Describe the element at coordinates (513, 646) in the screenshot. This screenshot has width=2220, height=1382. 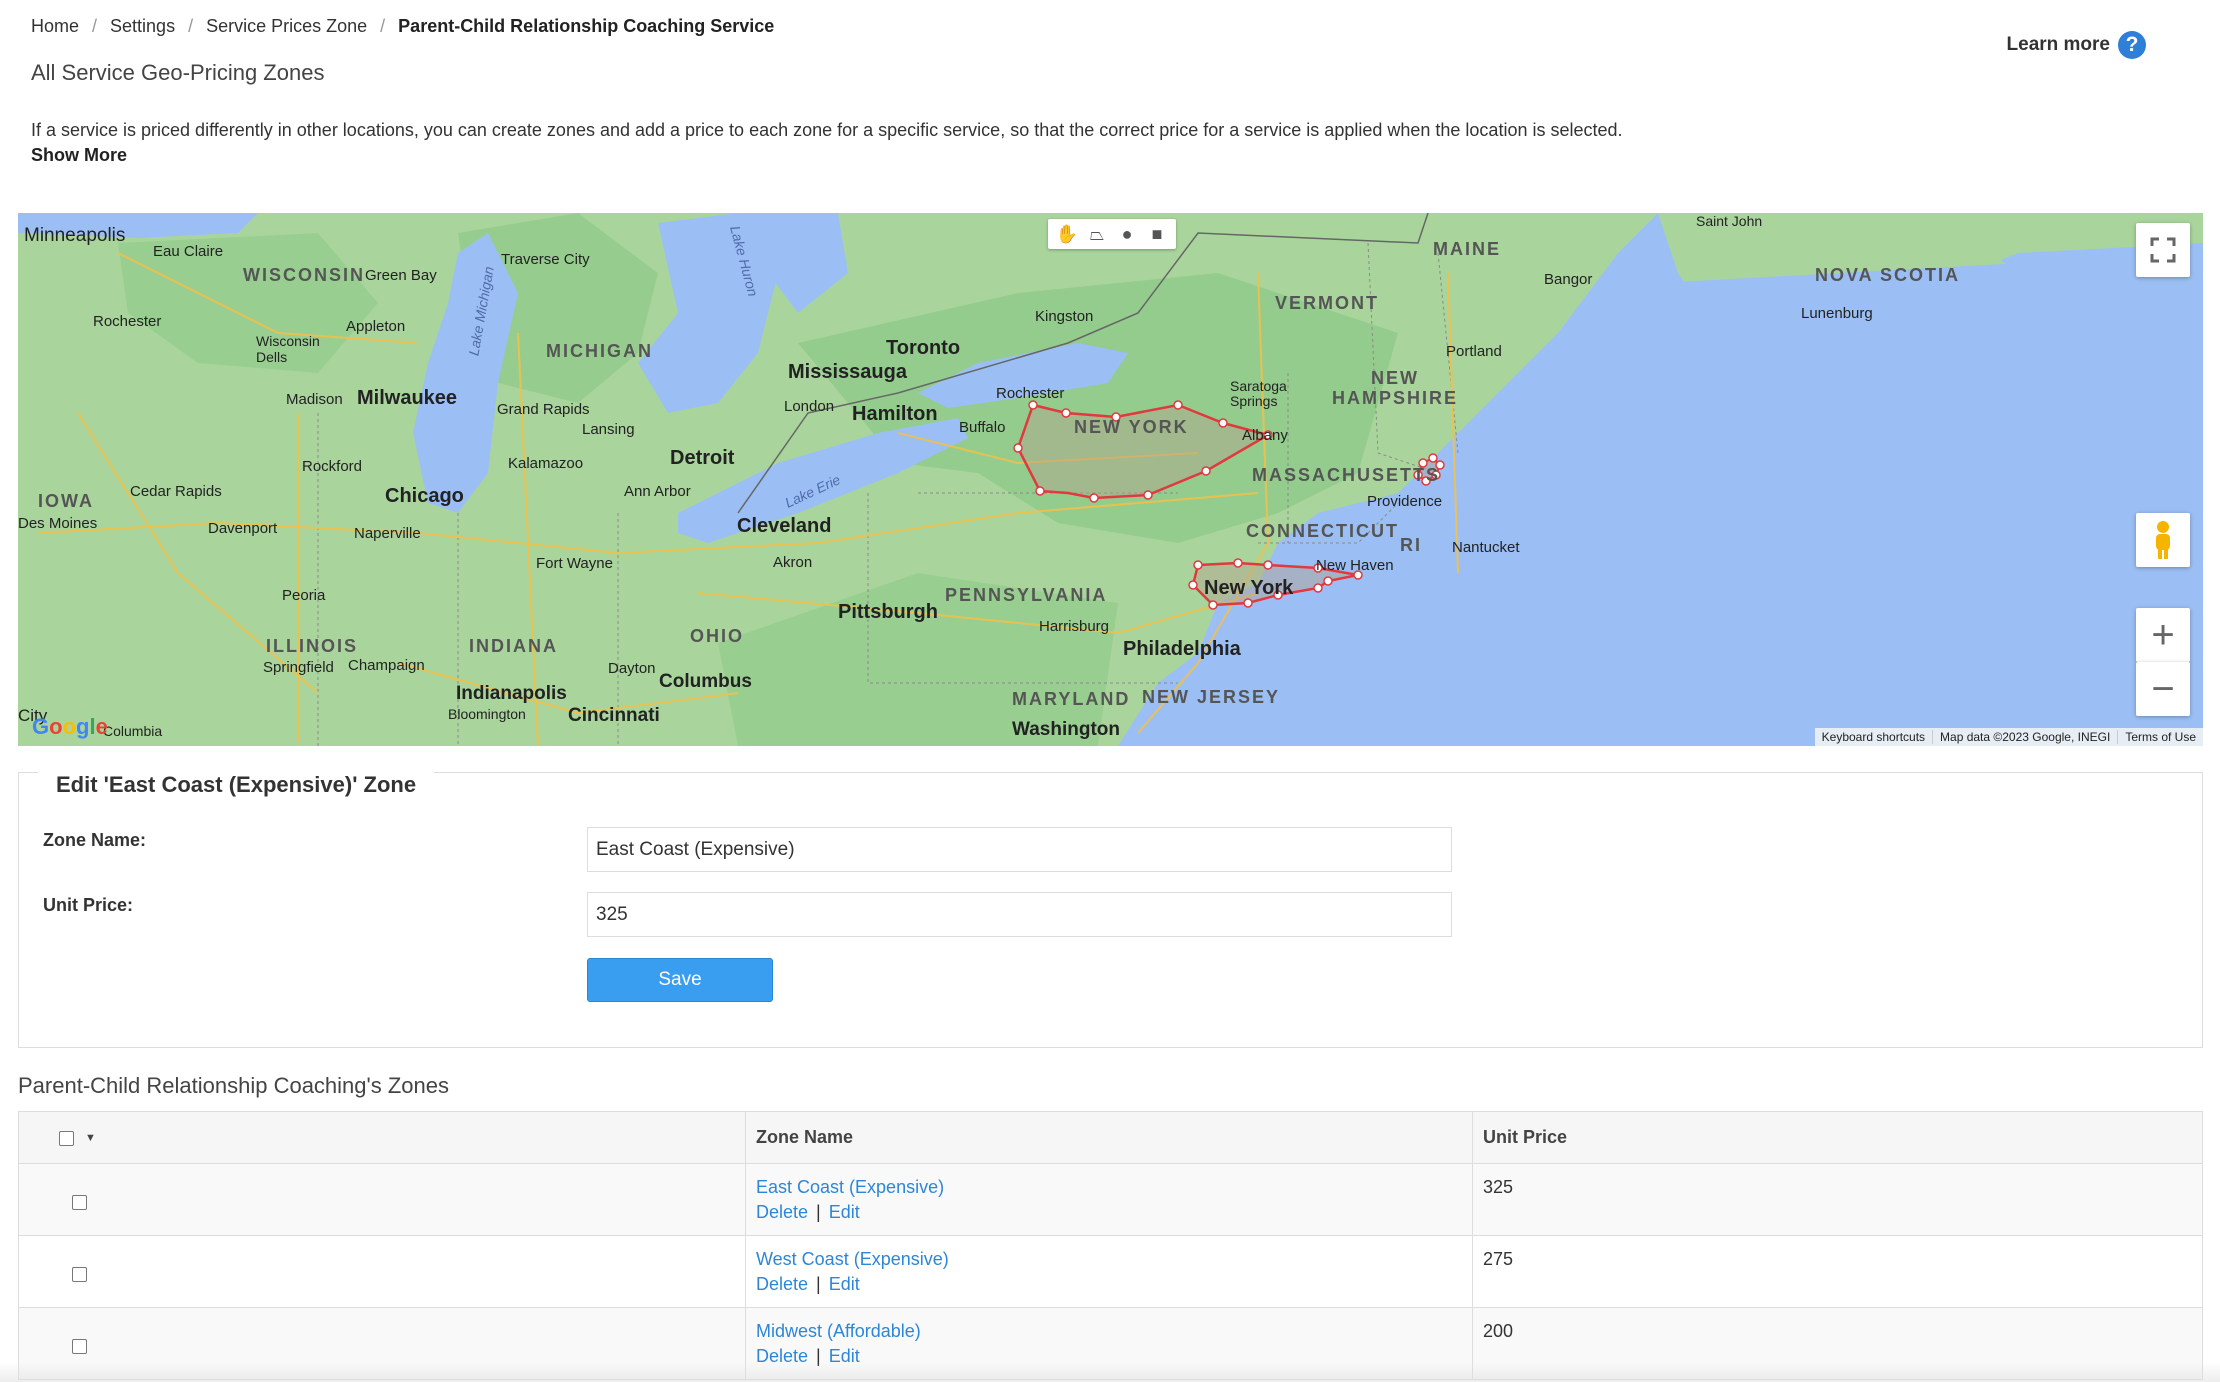
I see `map-label: INDIANA` at that location.